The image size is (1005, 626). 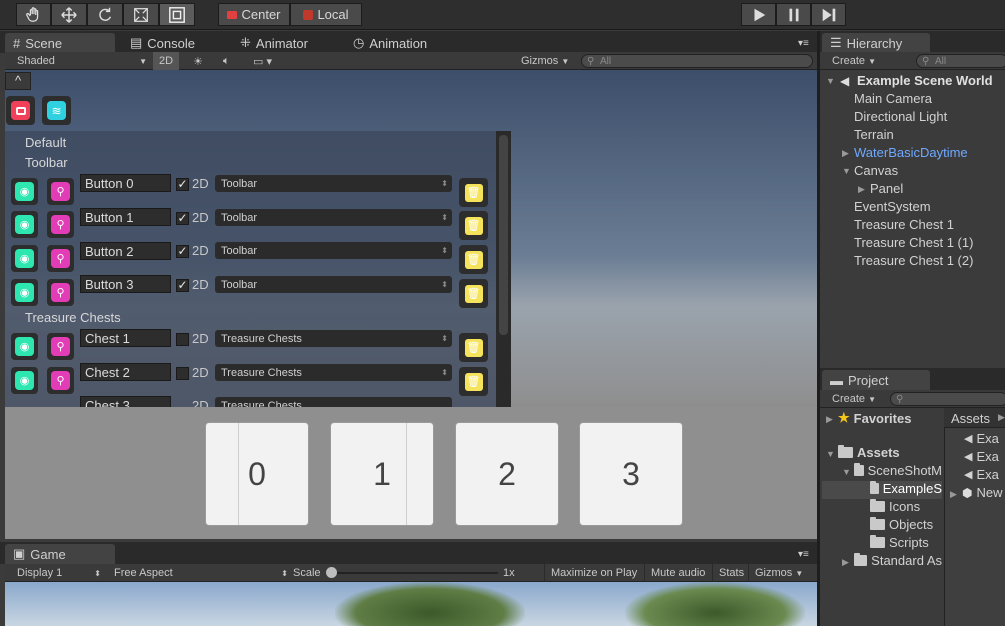 I want to click on hierarchy-item: Treasure Chest 1, so click(x=904, y=224).